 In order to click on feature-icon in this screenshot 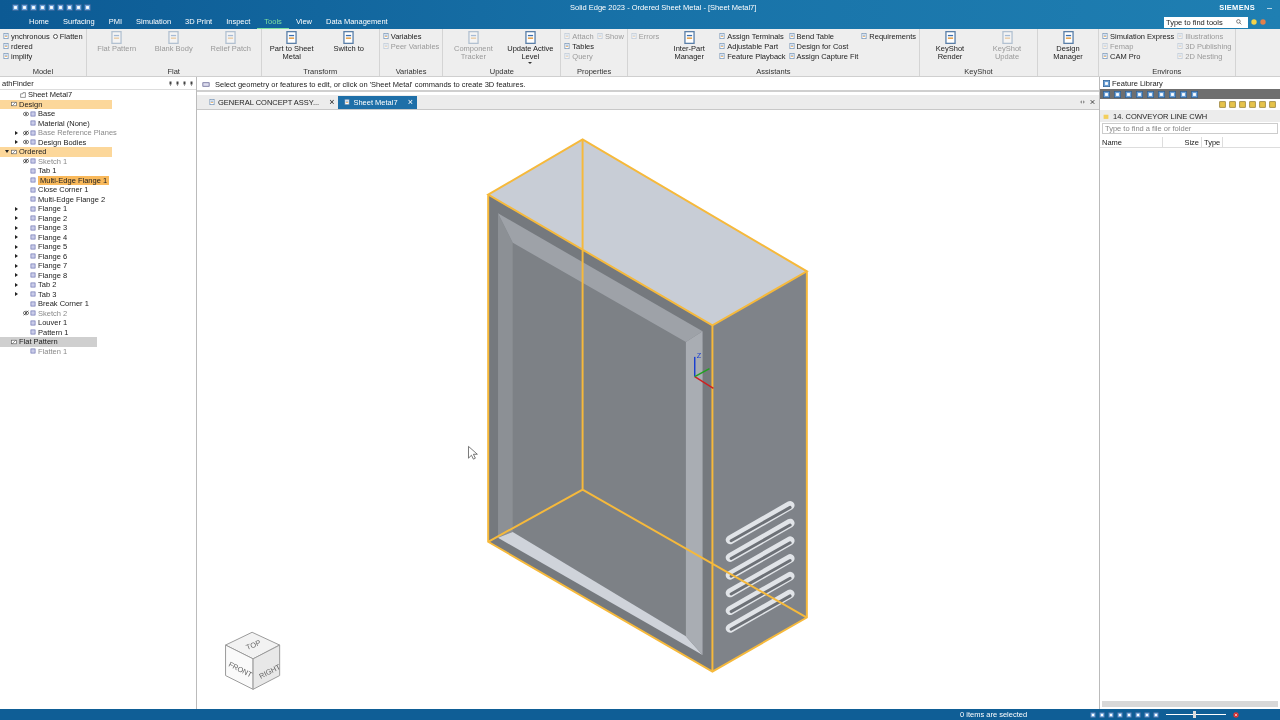, I will do `click(33, 351)`.